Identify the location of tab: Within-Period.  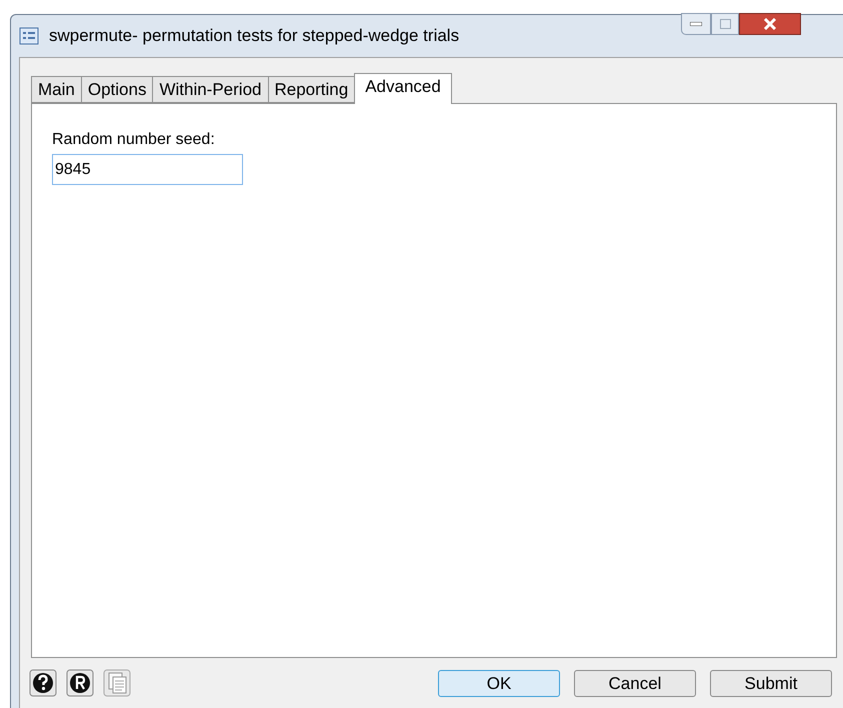
(210, 89).